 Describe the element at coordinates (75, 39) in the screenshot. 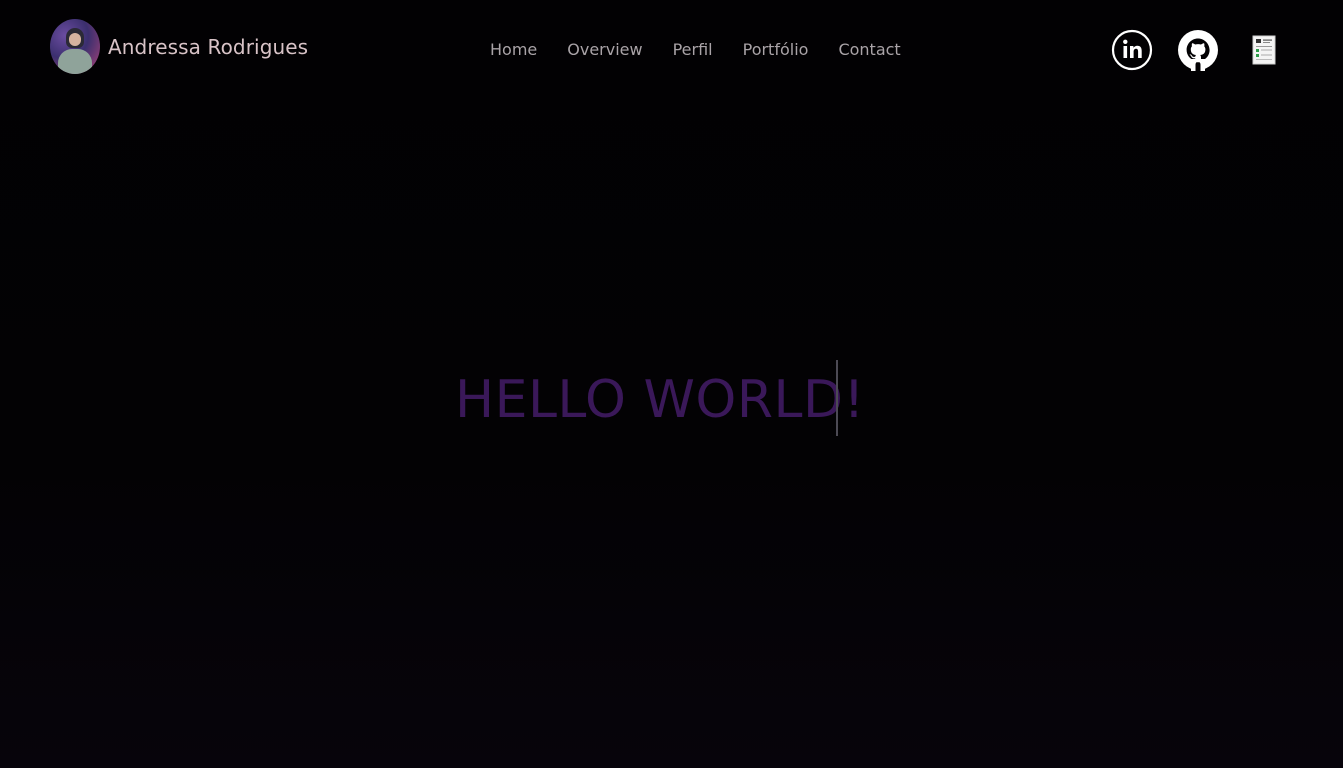

I see `avatar-face` at that location.